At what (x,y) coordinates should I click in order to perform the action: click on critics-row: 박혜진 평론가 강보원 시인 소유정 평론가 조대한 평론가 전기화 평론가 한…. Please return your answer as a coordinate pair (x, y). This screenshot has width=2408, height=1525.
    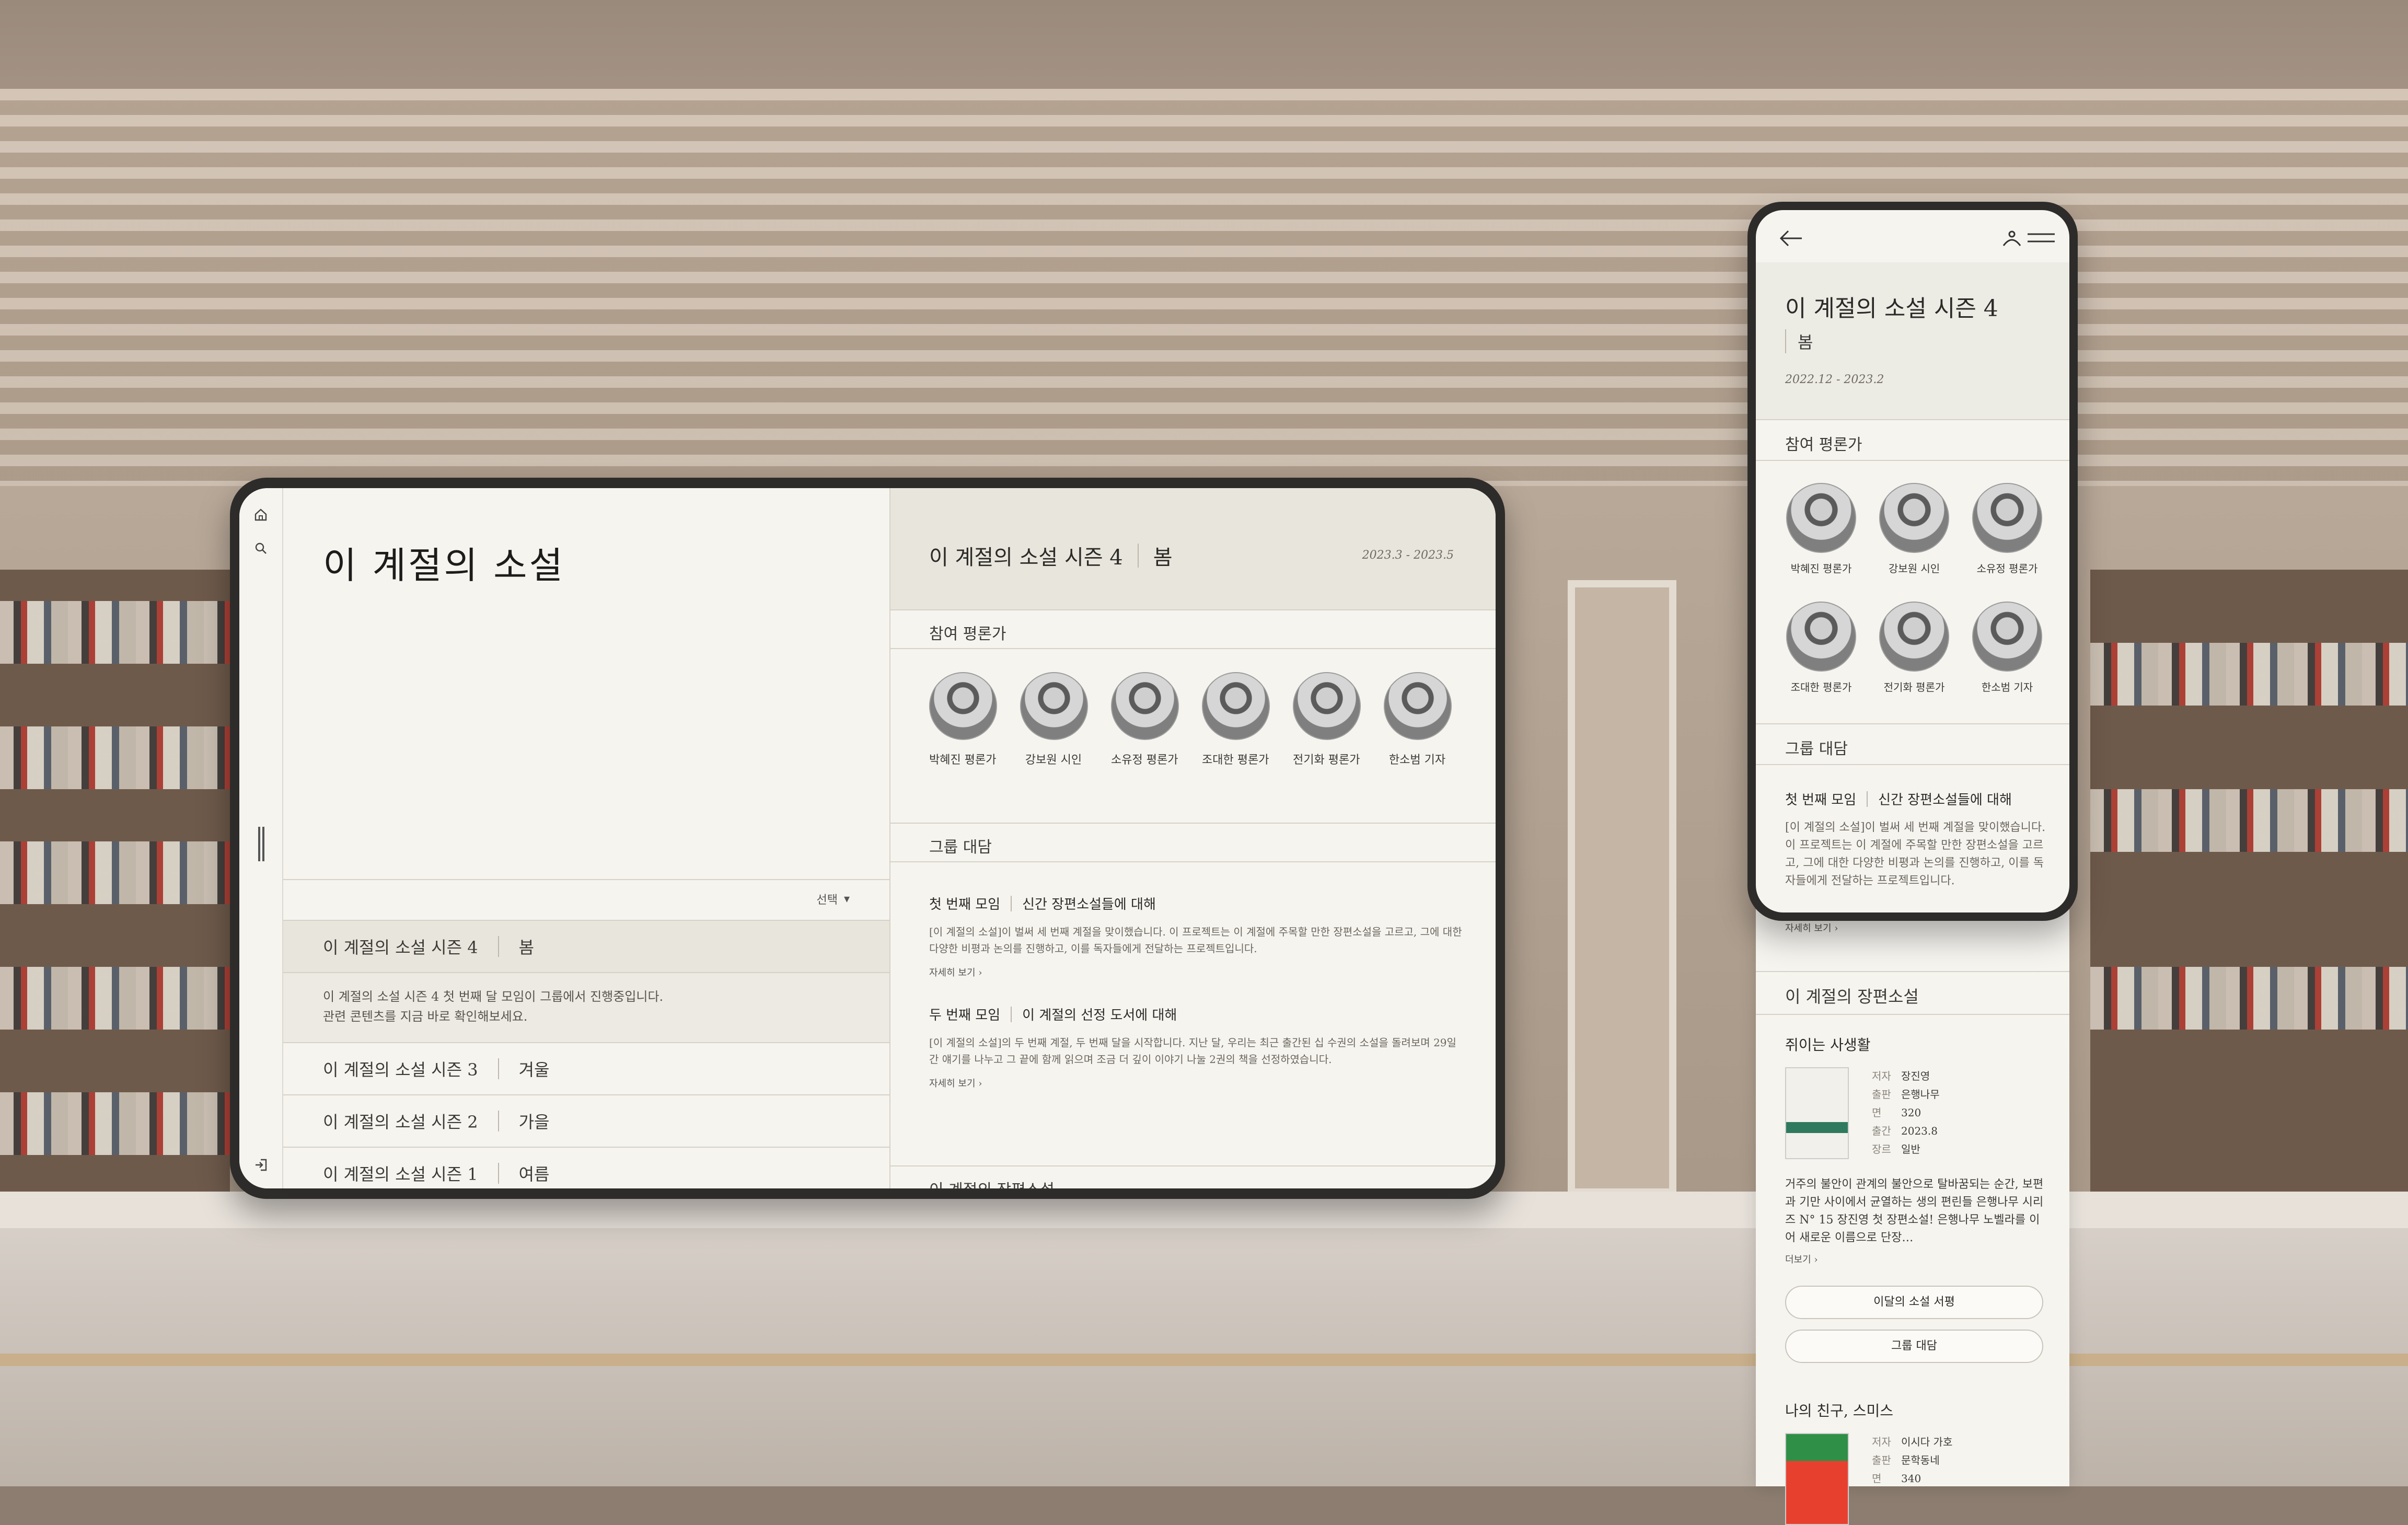
    Looking at the image, I should click on (1190, 719).